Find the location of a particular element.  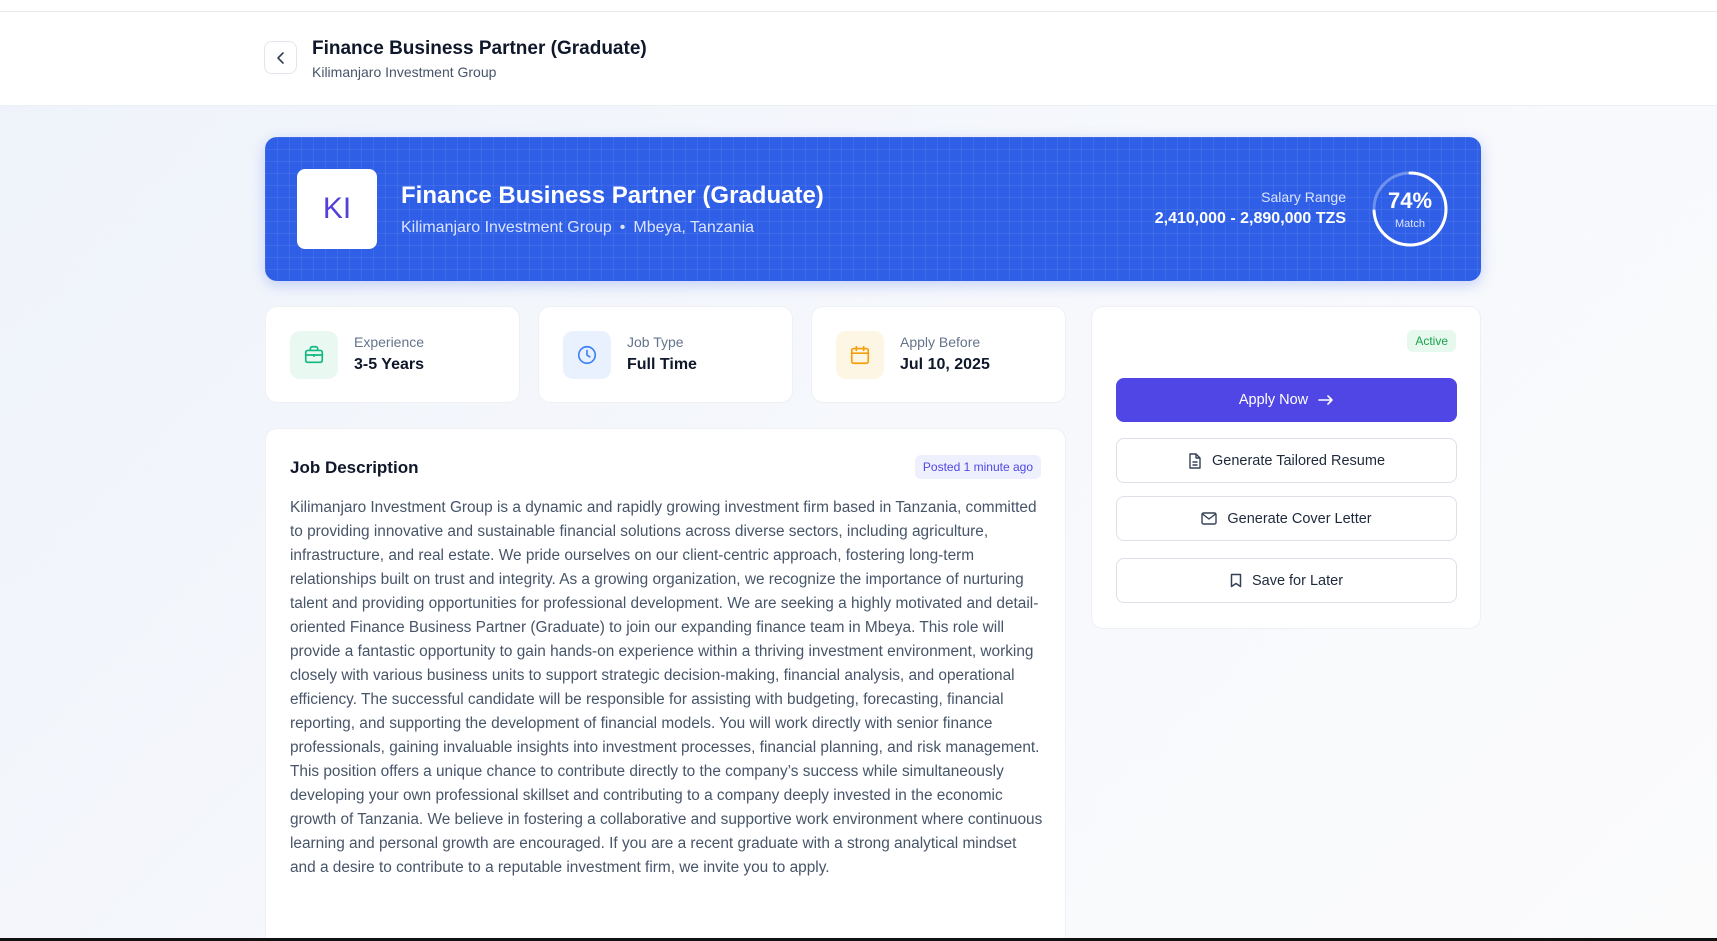

experience-value: 3-5 Years is located at coordinates (389, 364).